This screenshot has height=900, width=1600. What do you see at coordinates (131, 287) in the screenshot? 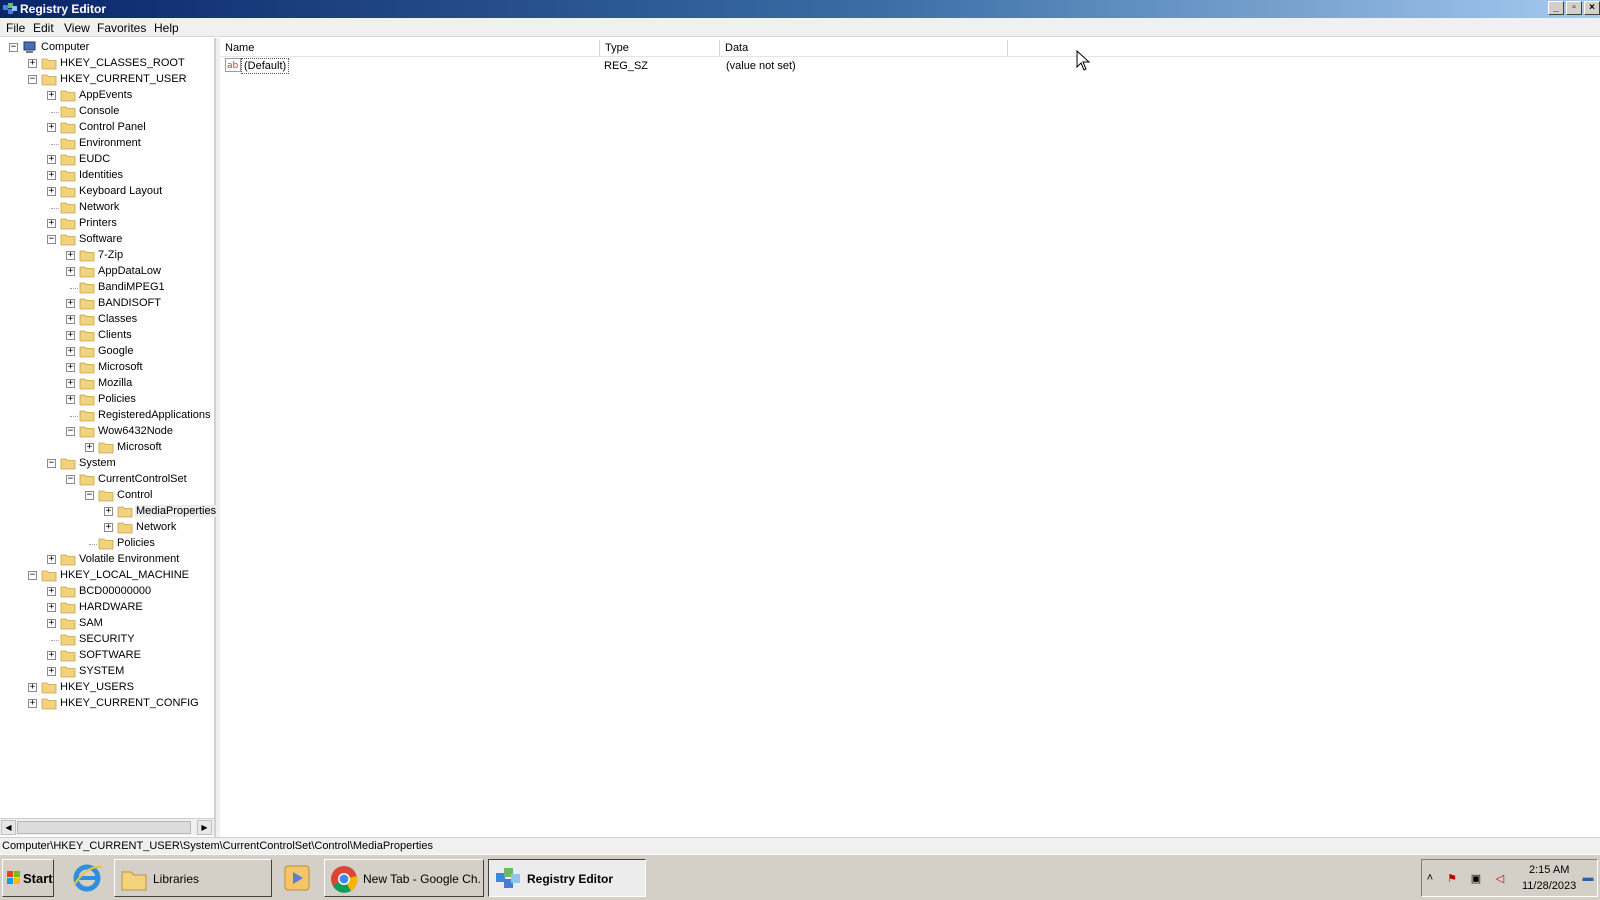
I see `tree-node-label: BandiMPEG1` at bounding box center [131, 287].